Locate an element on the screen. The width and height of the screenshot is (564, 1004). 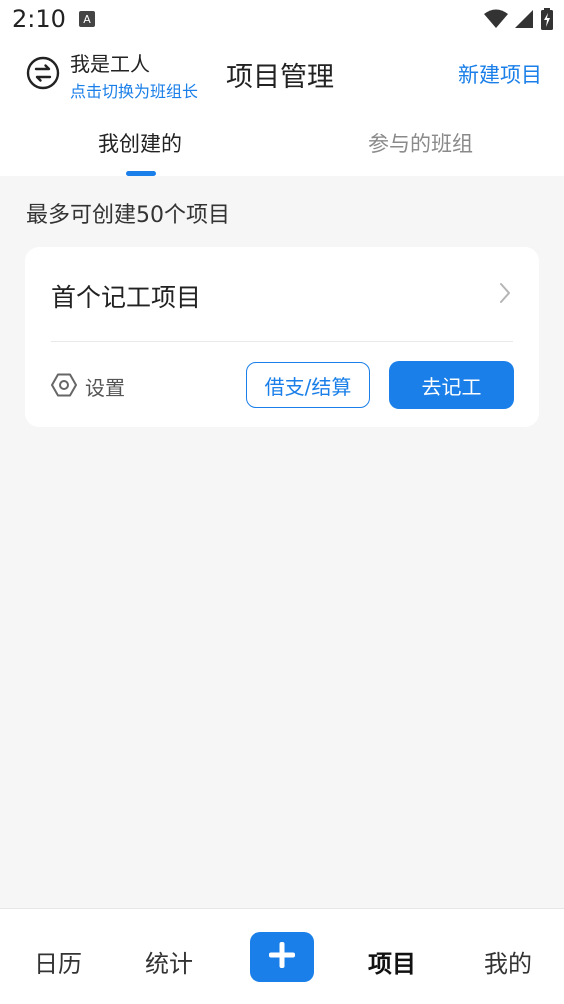
role-title: 我是工人 is located at coordinates (110, 62).